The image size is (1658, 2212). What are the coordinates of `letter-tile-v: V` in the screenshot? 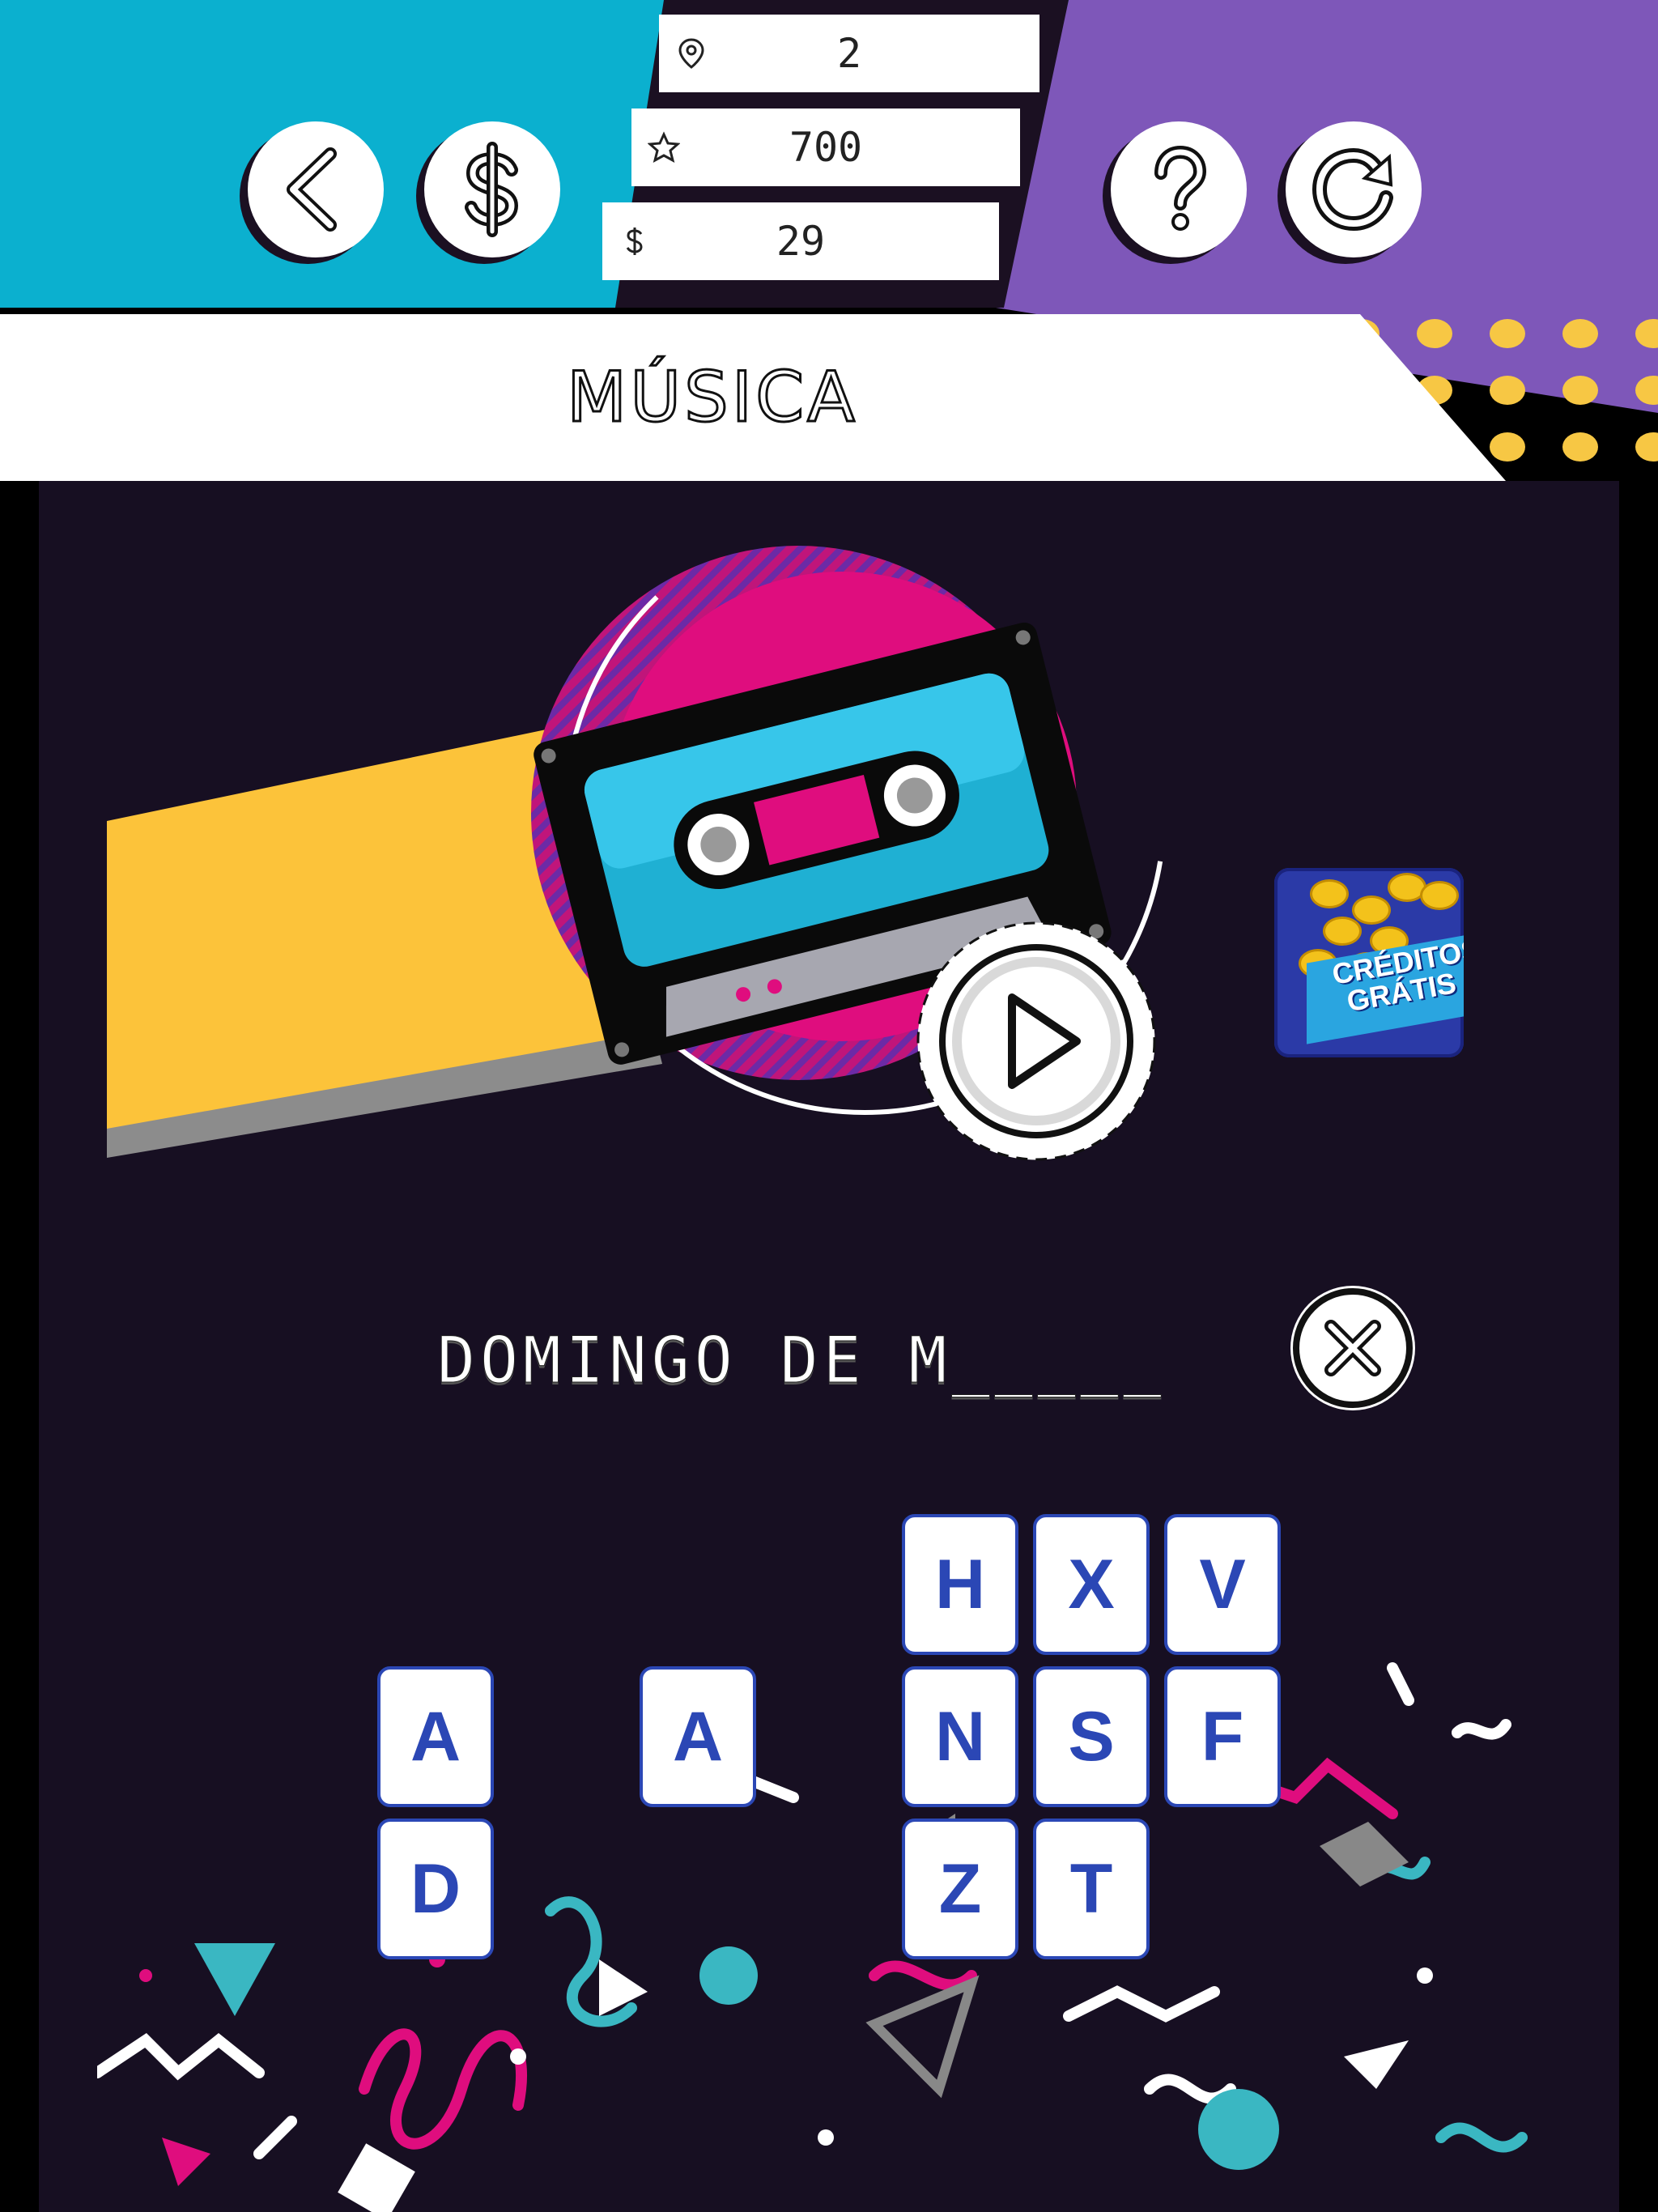 It's located at (1222, 1585).